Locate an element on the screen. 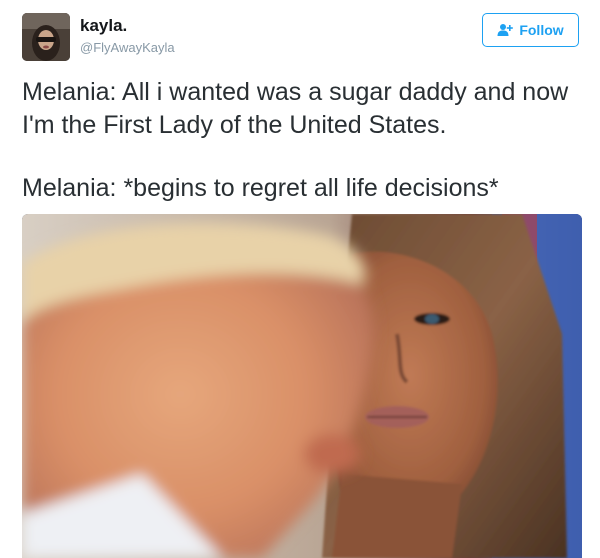  add-user-icon is located at coordinates (505, 30).